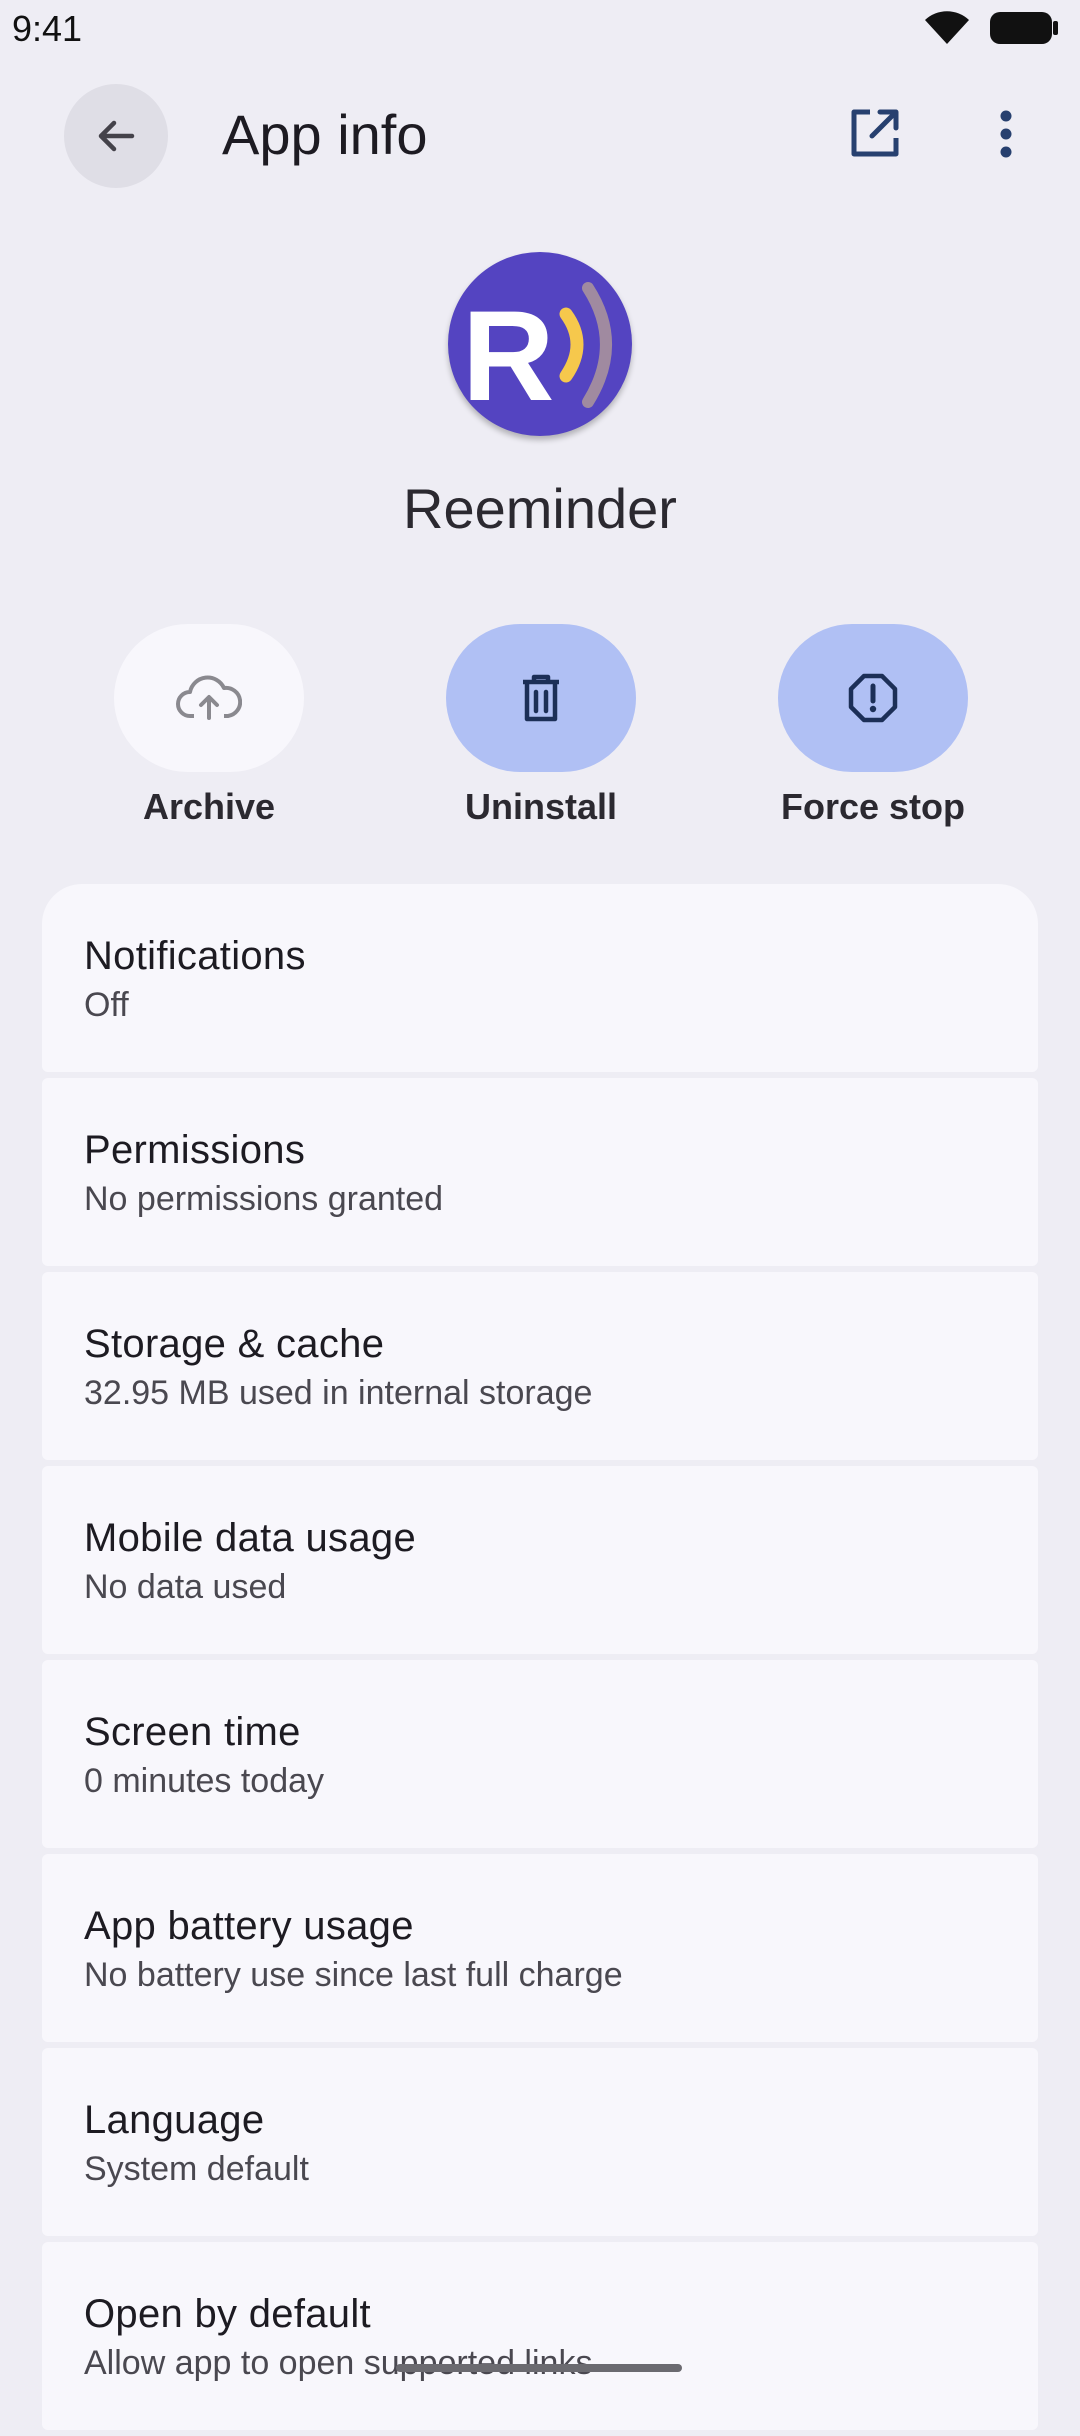 The width and height of the screenshot is (1080, 2436). What do you see at coordinates (508, 356) in the screenshot?
I see `svg-text: R` at bounding box center [508, 356].